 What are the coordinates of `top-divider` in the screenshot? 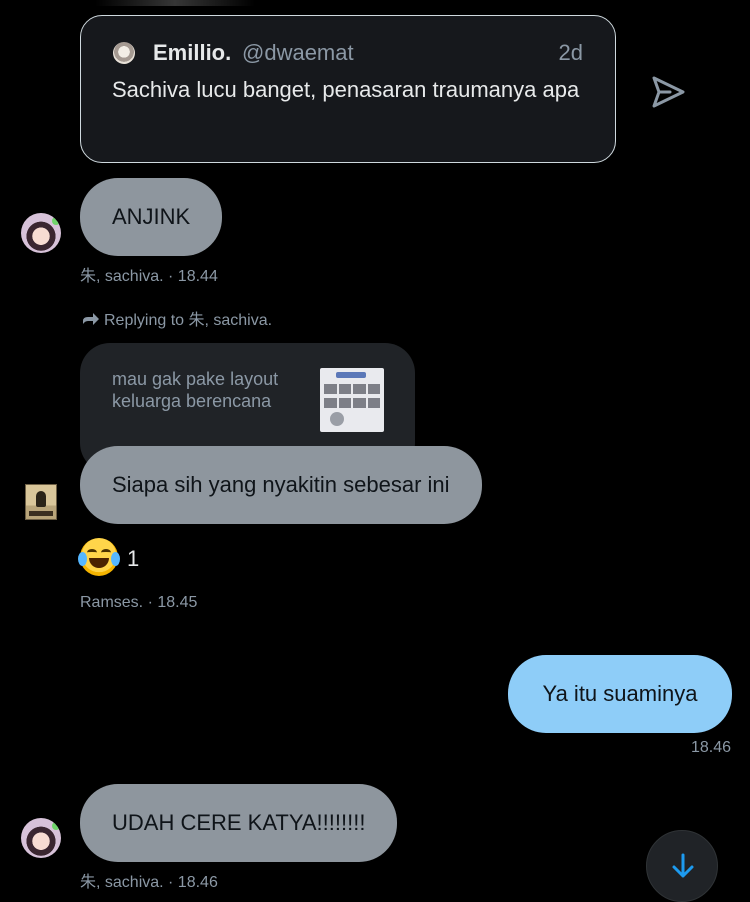 It's located at (175, 3).